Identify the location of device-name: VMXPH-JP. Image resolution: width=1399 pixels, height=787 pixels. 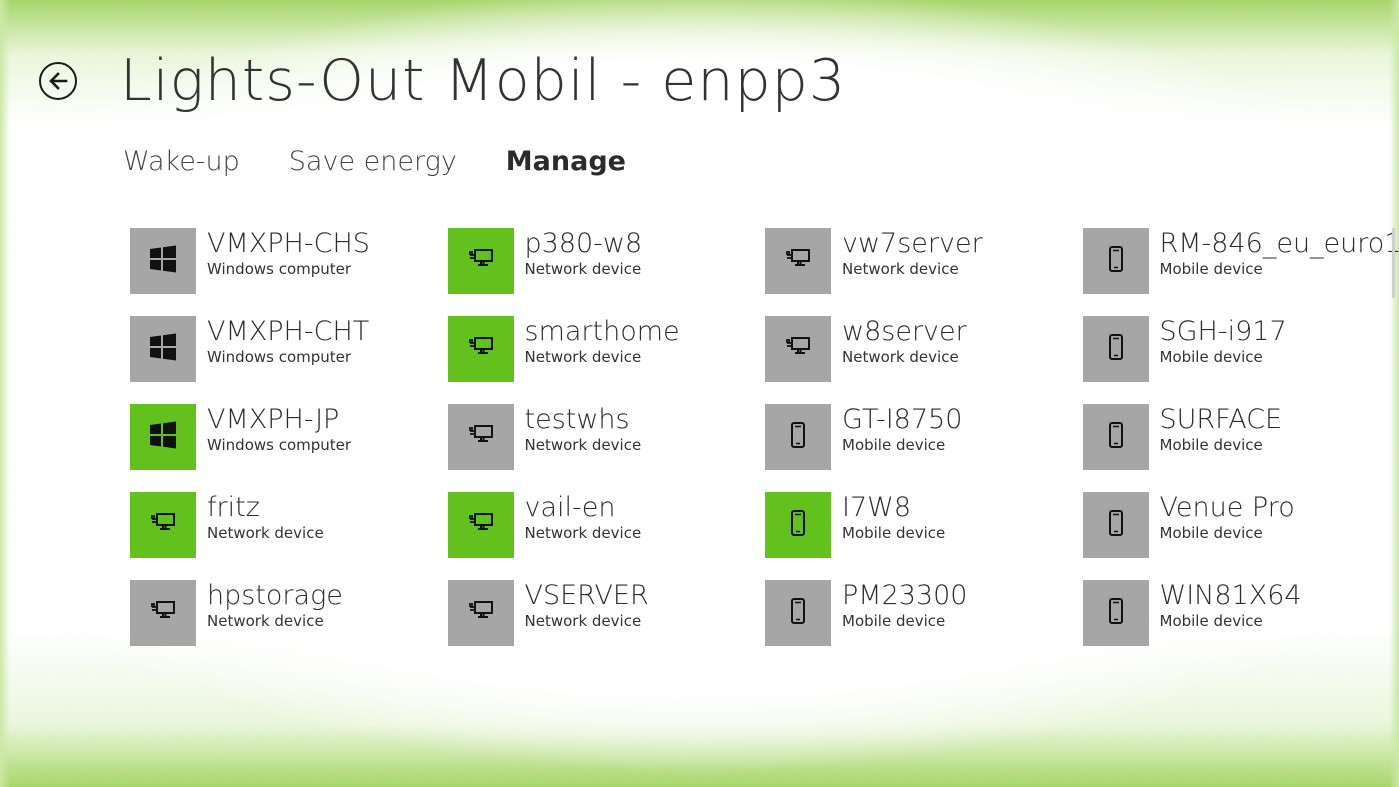
(273, 419).